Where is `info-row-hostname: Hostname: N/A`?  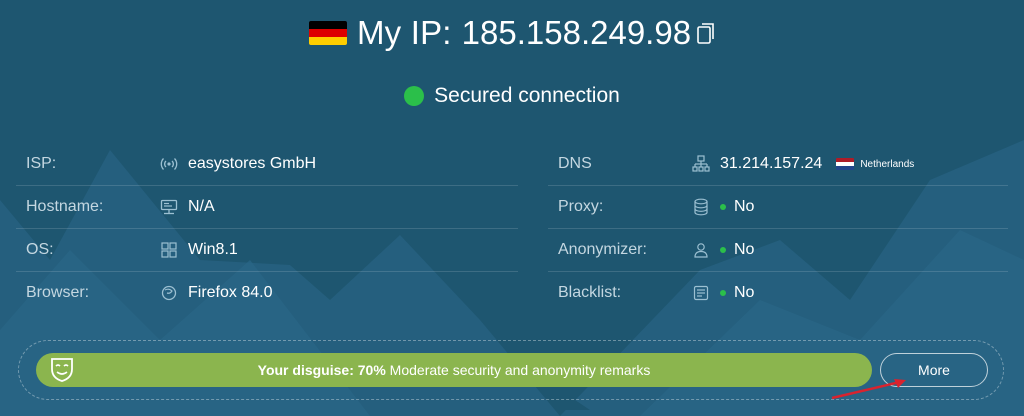
info-row-hostname: Hostname: N/A is located at coordinates (267, 207).